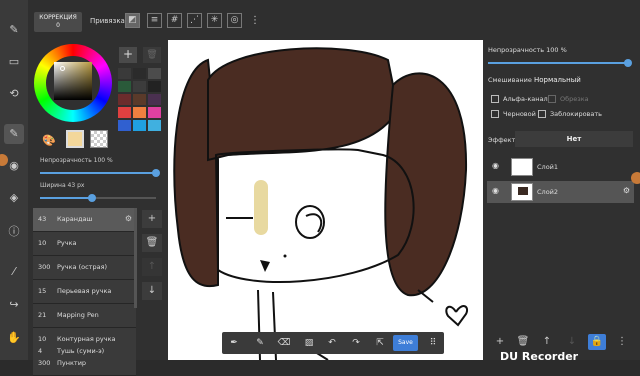 The height and width of the screenshot is (376, 640). What do you see at coordinates (92, 198) in the screenshot?
I see `brush-width-knob` at bounding box center [92, 198].